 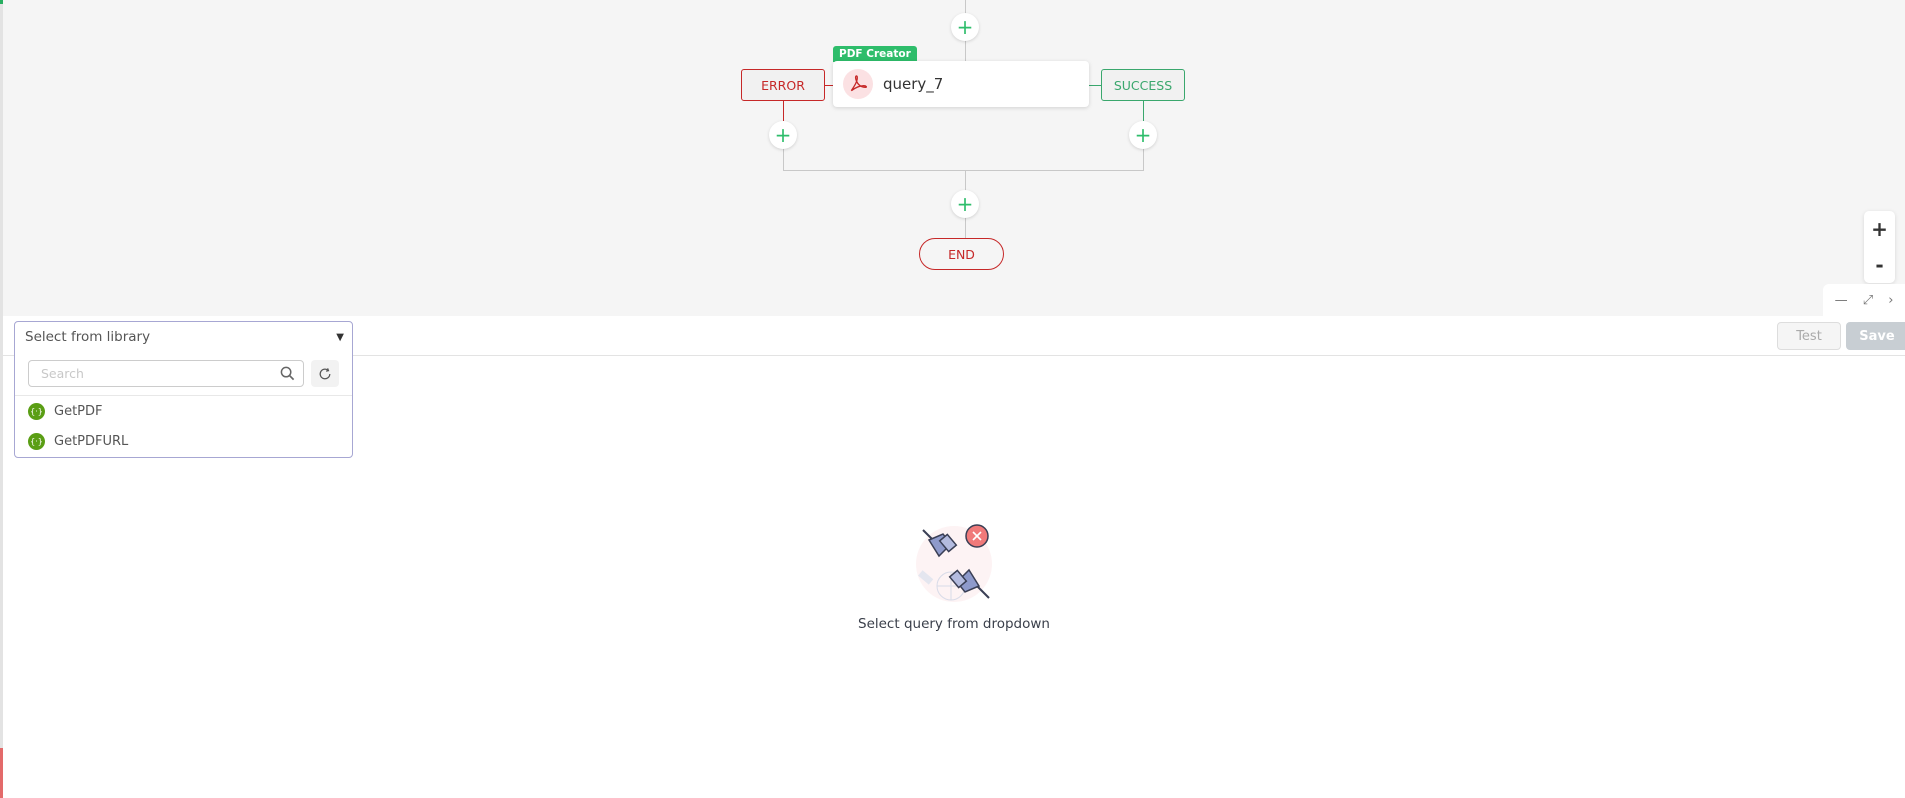 What do you see at coordinates (1879, 265) in the screenshot?
I see `zoom-out-button: -` at bounding box center [1879, 265].